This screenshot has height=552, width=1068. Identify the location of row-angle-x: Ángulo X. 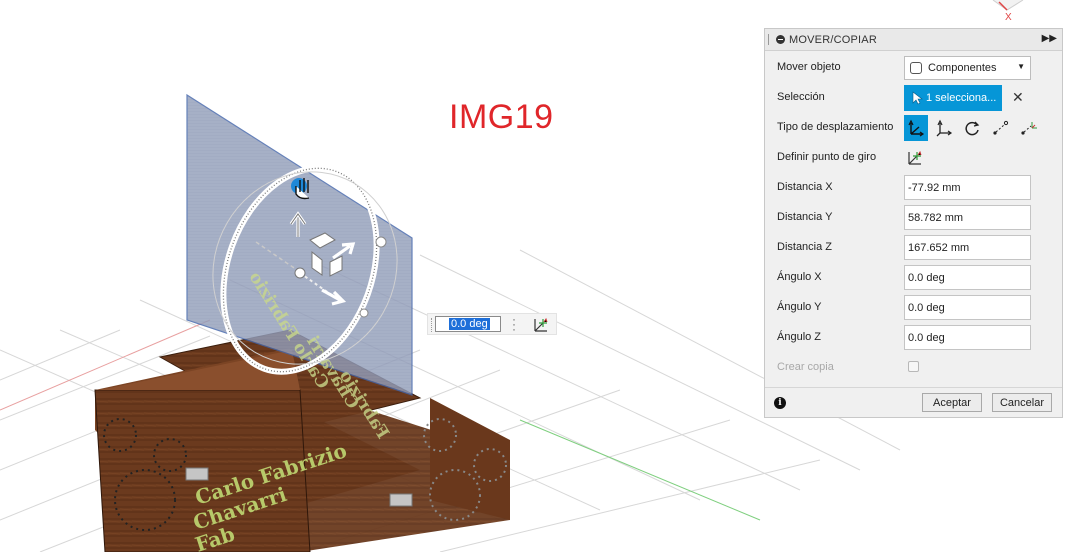
(913, 278).